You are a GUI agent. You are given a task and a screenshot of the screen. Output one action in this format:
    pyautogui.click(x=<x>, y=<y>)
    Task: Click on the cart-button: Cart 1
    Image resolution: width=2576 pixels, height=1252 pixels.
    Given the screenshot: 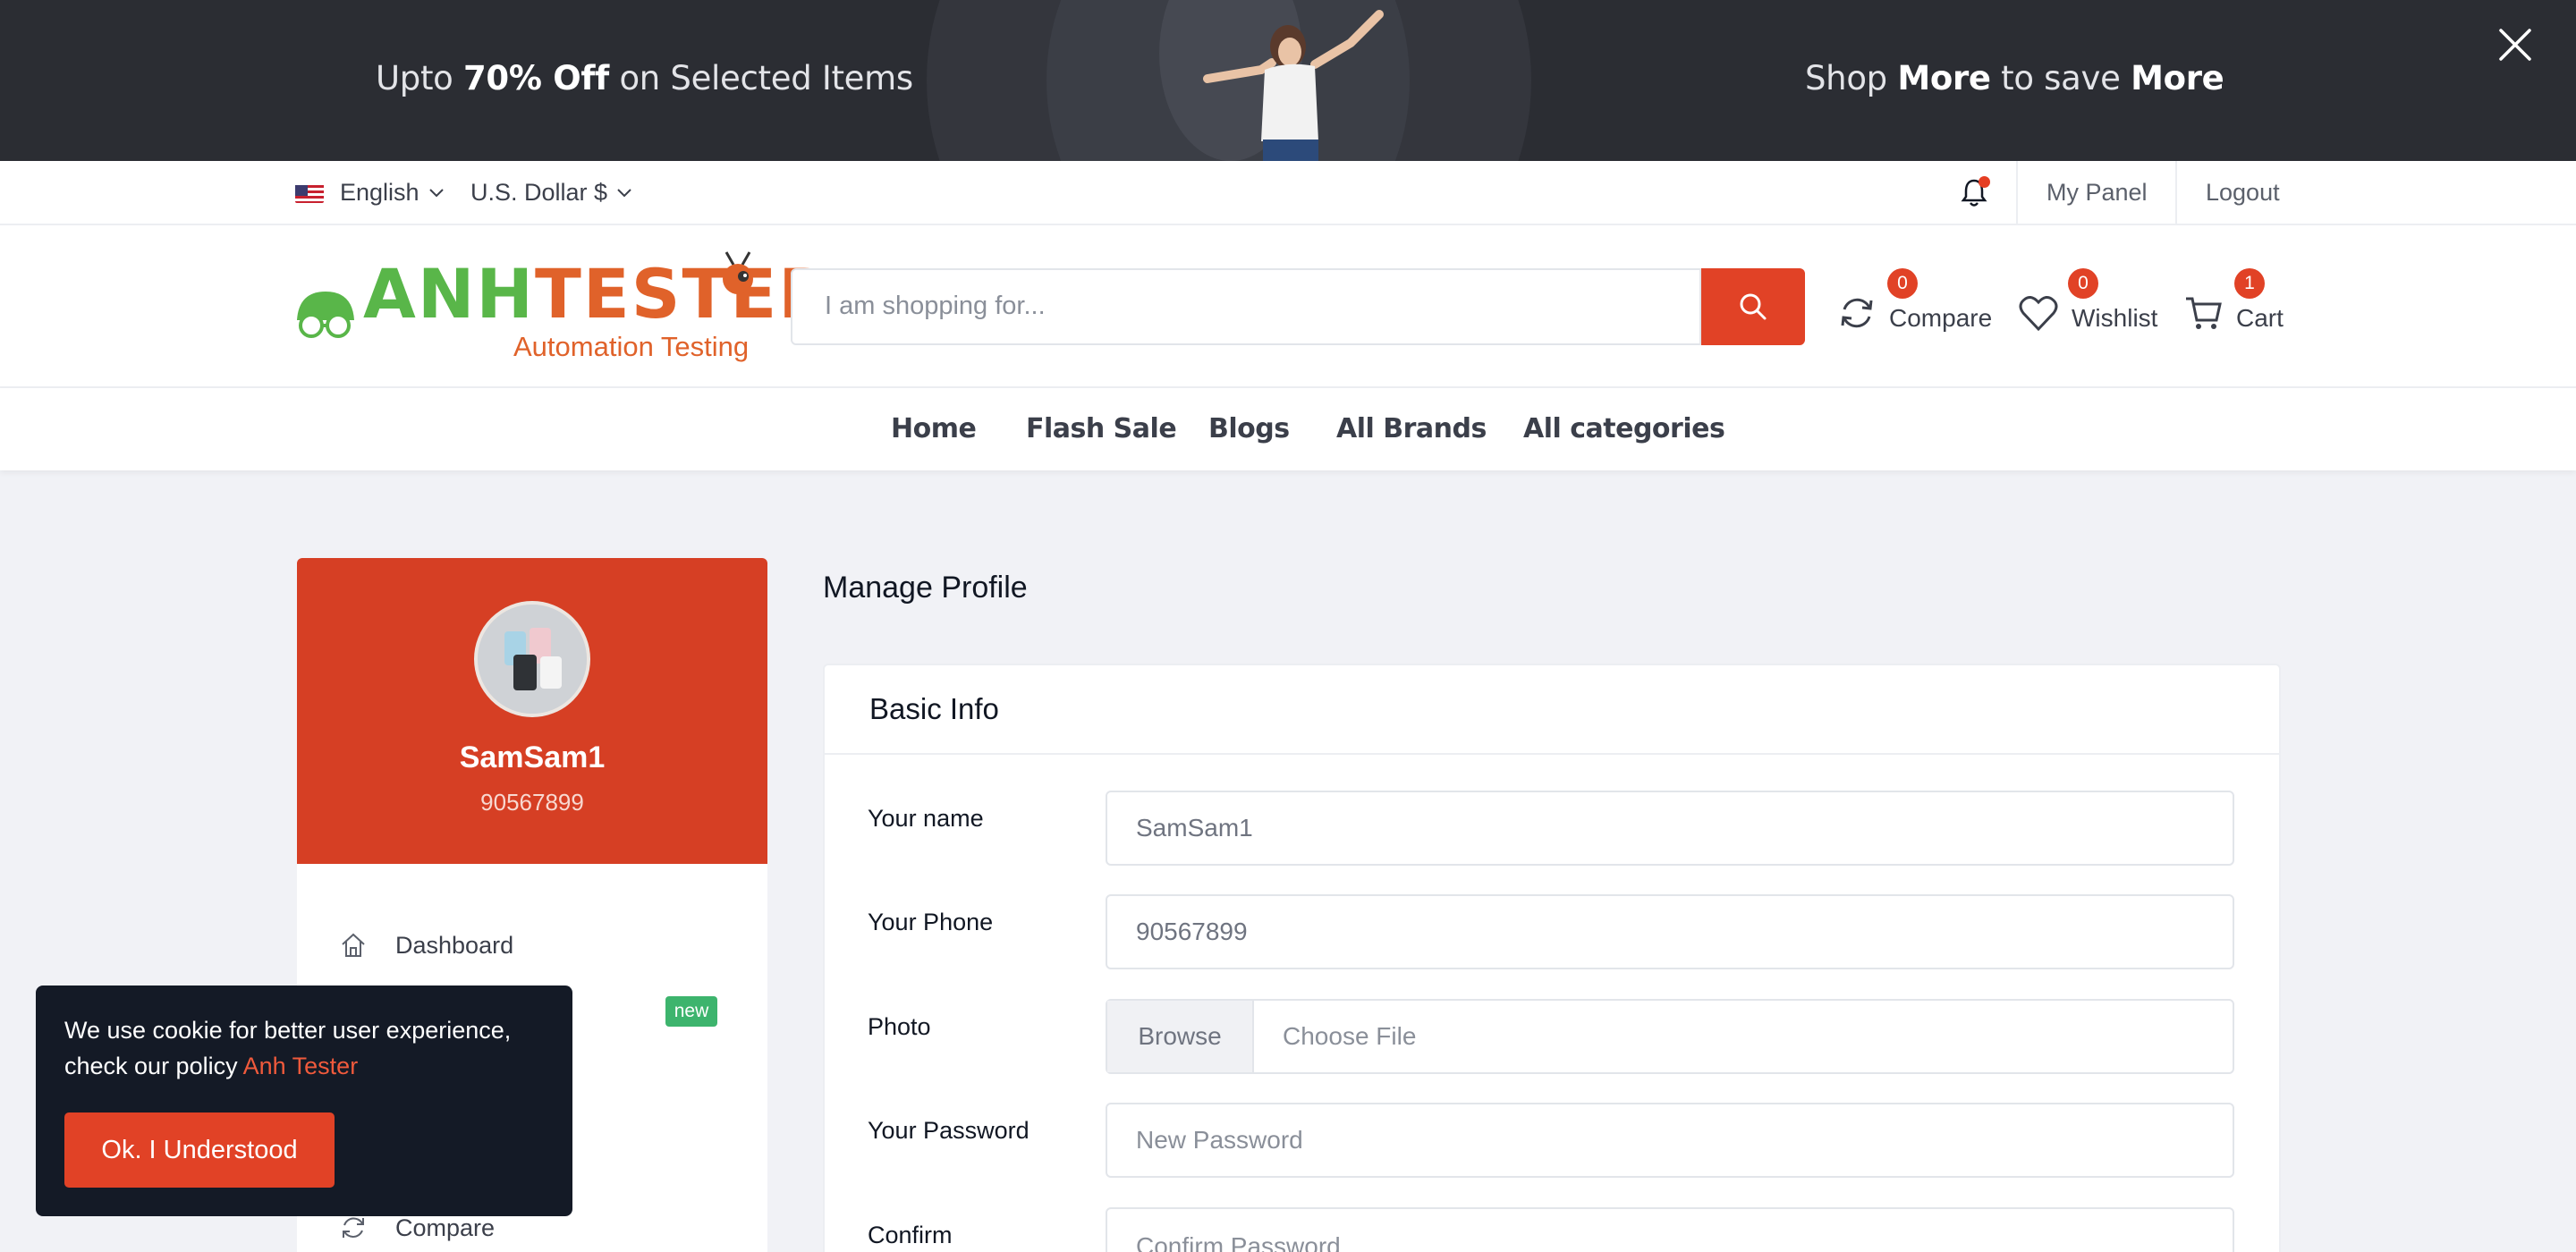 What is the action you would take?
    pyautogui.click(x=2234, y=300)
    